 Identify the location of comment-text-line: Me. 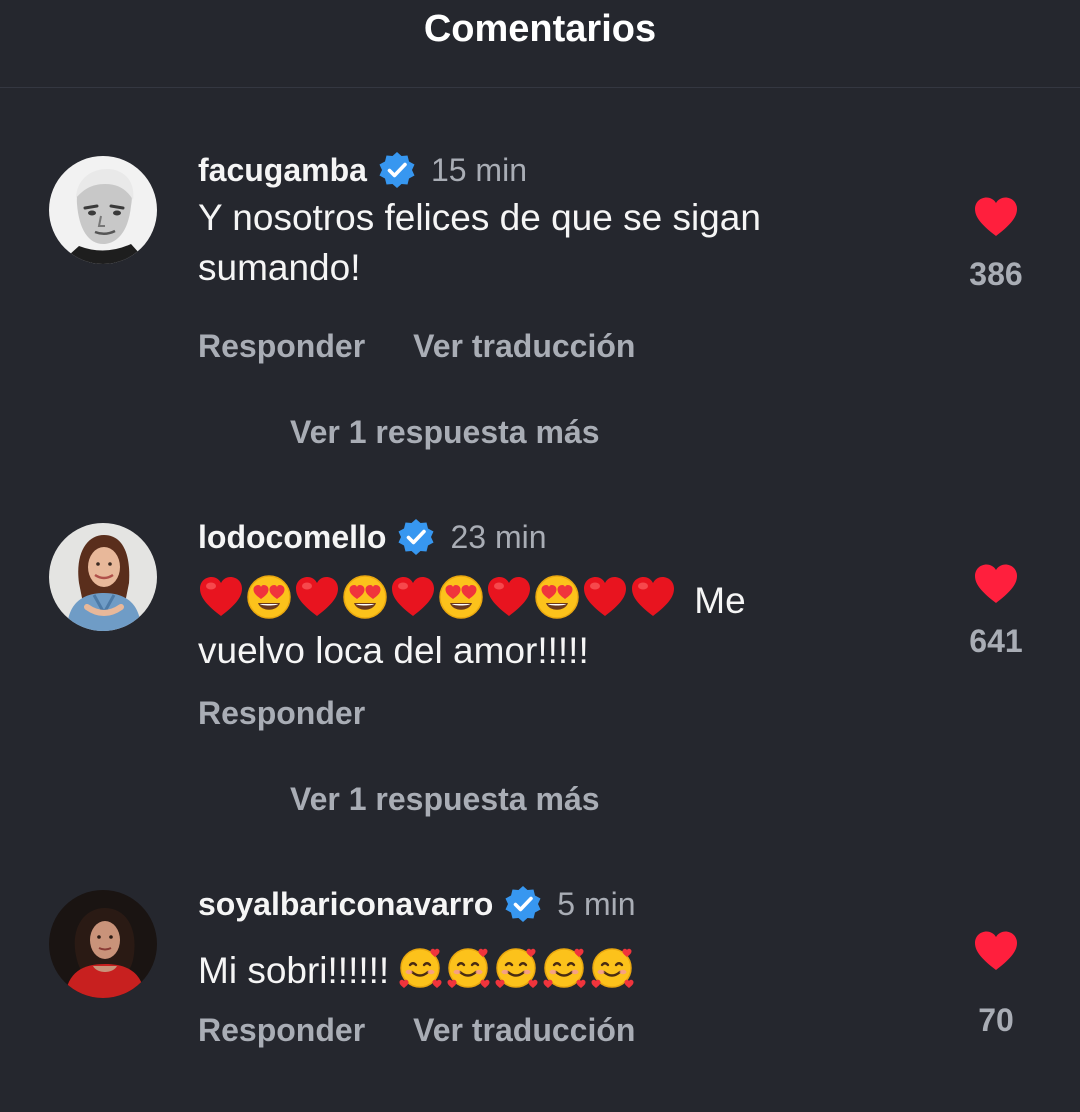
(558, 600).